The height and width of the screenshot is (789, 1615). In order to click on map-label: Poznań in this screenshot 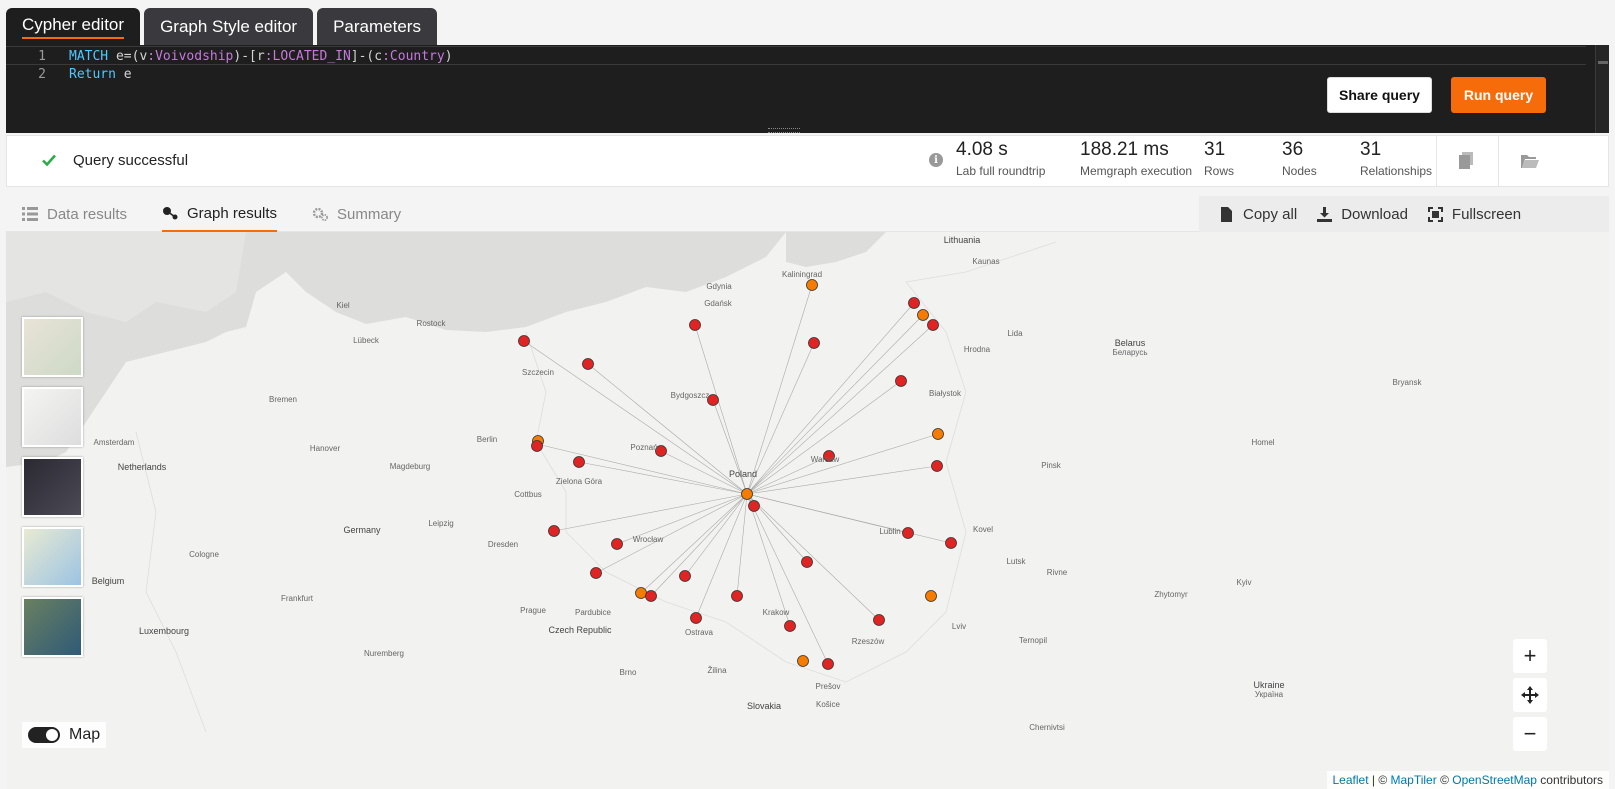, I will do `click(644, 447)`.